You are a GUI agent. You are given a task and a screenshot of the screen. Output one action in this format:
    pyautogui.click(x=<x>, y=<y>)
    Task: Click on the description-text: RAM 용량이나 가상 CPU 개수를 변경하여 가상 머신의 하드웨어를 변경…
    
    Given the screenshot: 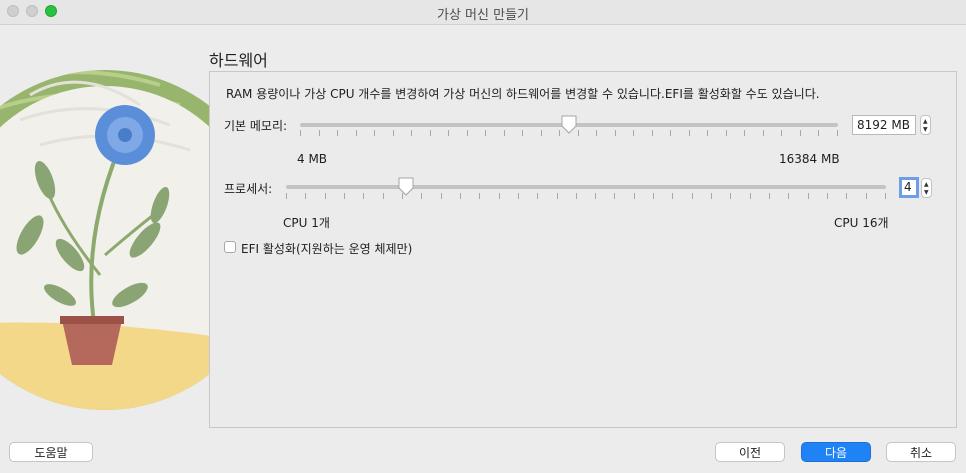 What is the action you would take?
    pyautogui.click(x=523, y=94)
    